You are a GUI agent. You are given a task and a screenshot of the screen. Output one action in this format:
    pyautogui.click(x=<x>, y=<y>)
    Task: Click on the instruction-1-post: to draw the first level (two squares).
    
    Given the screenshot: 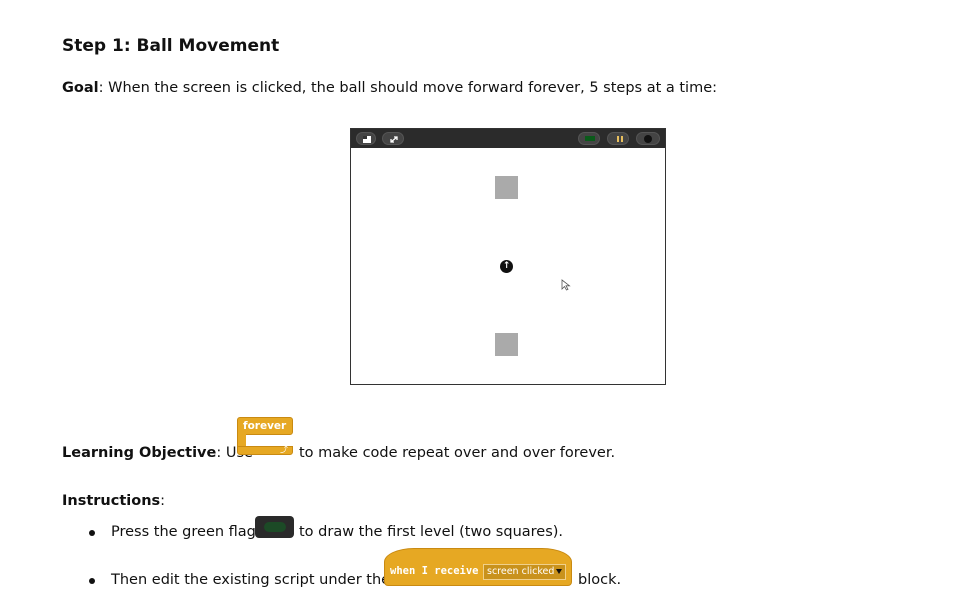 What is the action you would take?
    pyautogui.click(x=431, y=532)
    